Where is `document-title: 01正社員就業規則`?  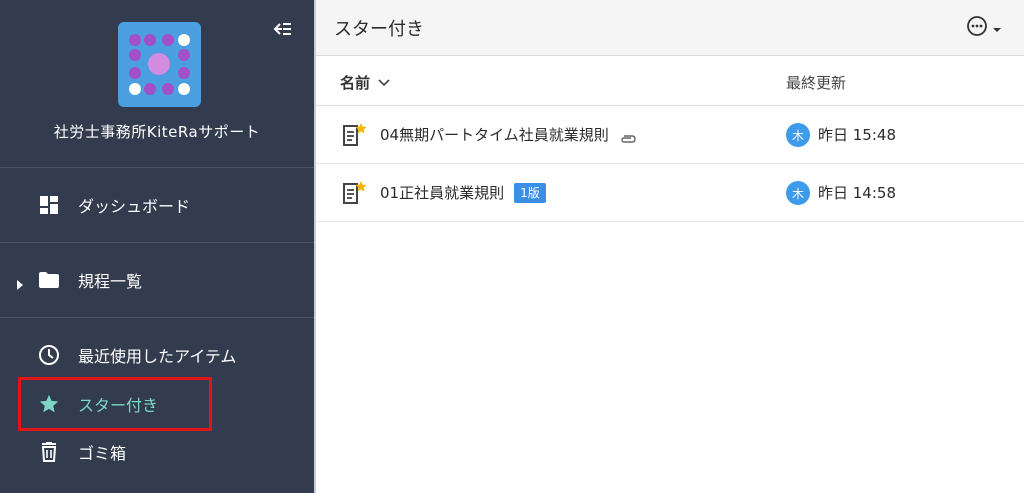 document-title: 01正社員就業規則 is located at coordinates (442, 193).